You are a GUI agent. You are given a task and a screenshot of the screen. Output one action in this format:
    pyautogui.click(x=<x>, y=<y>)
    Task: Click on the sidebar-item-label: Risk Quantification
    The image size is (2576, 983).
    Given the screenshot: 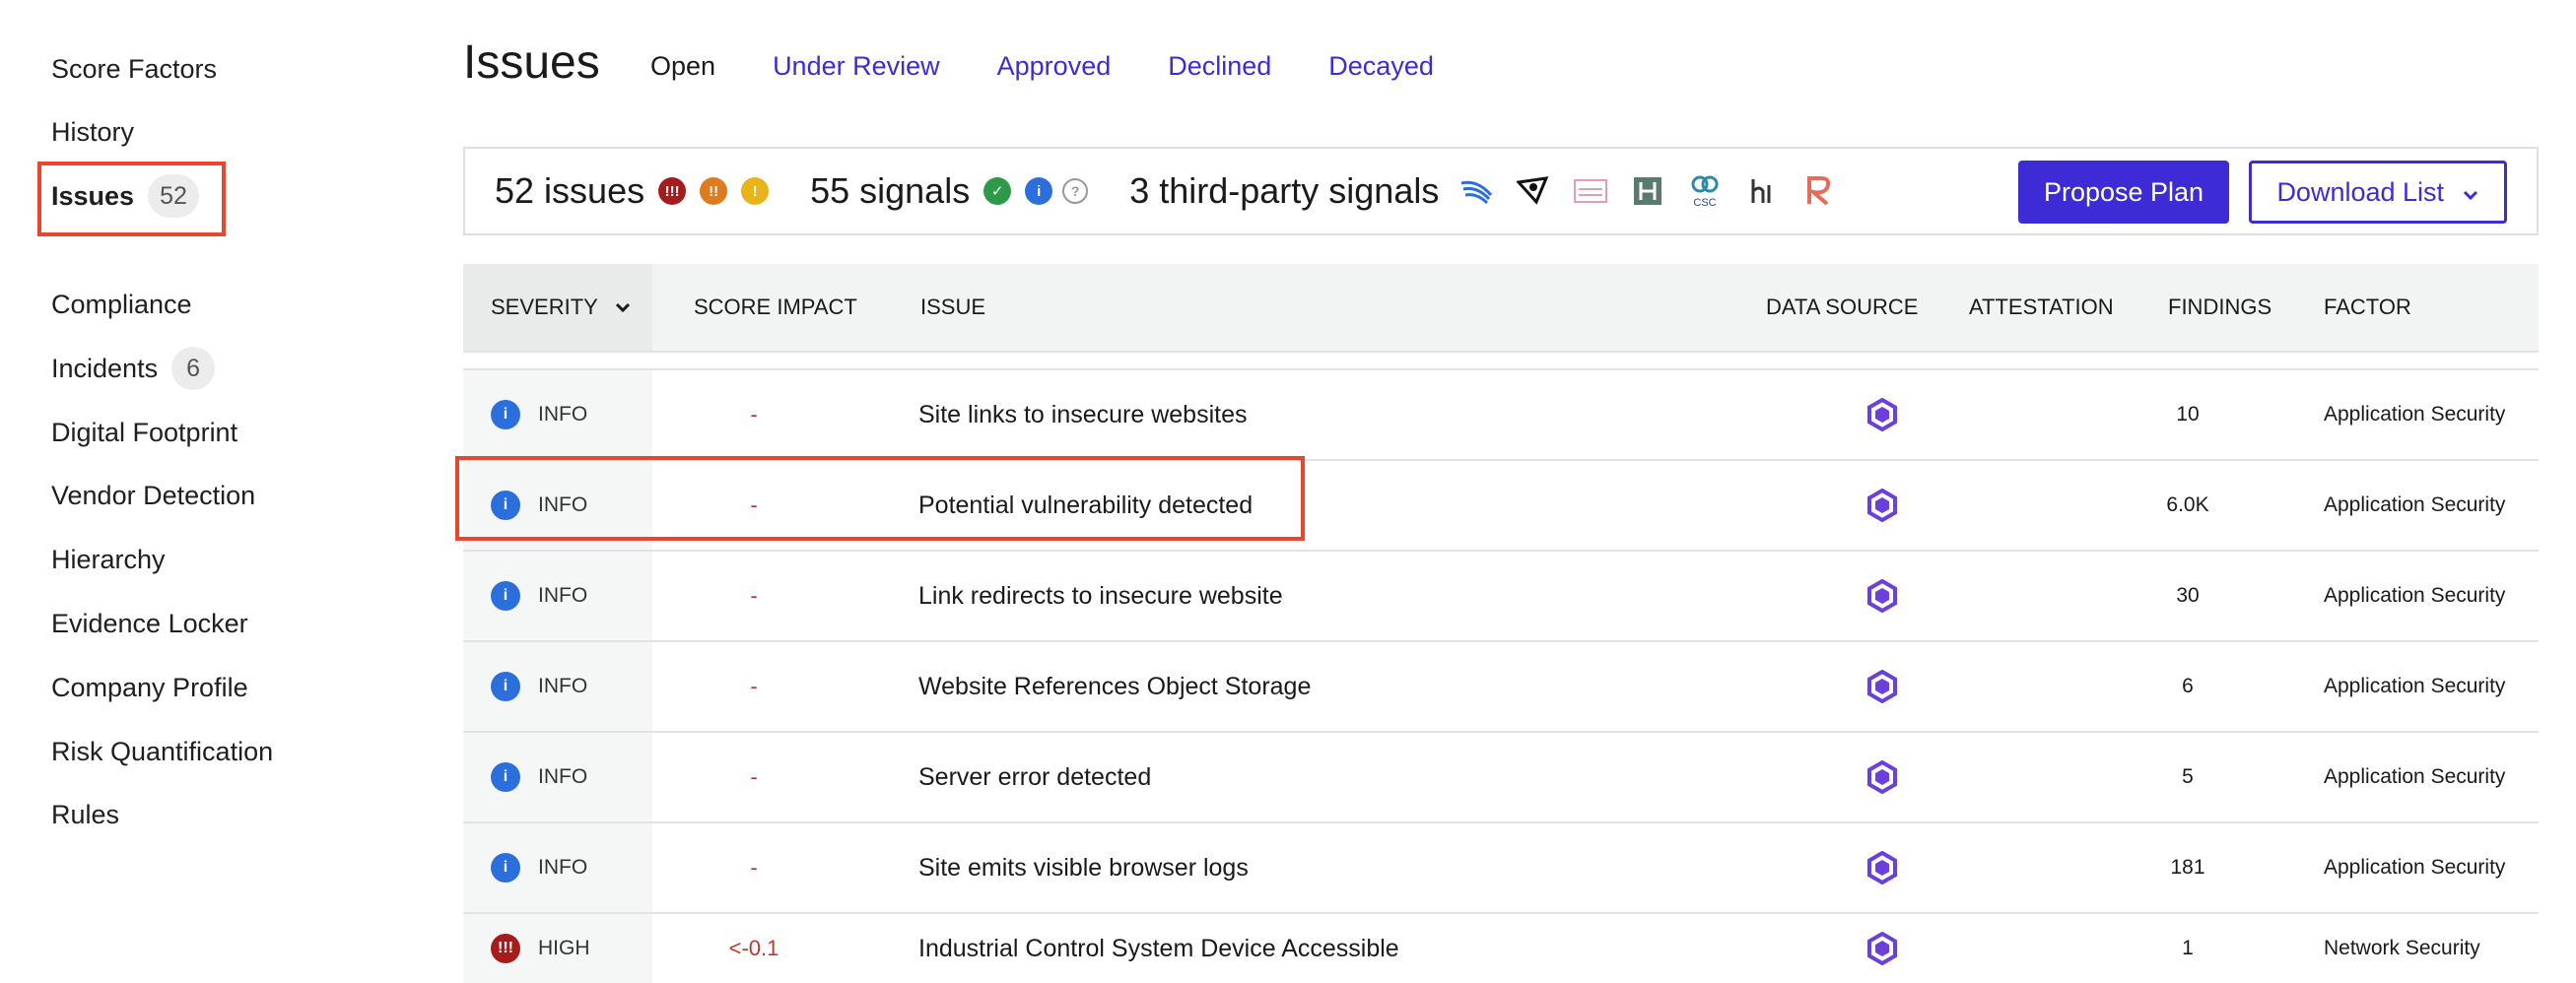 What is the action you would take?
    pyautogui.click(x=163, y=751)
    